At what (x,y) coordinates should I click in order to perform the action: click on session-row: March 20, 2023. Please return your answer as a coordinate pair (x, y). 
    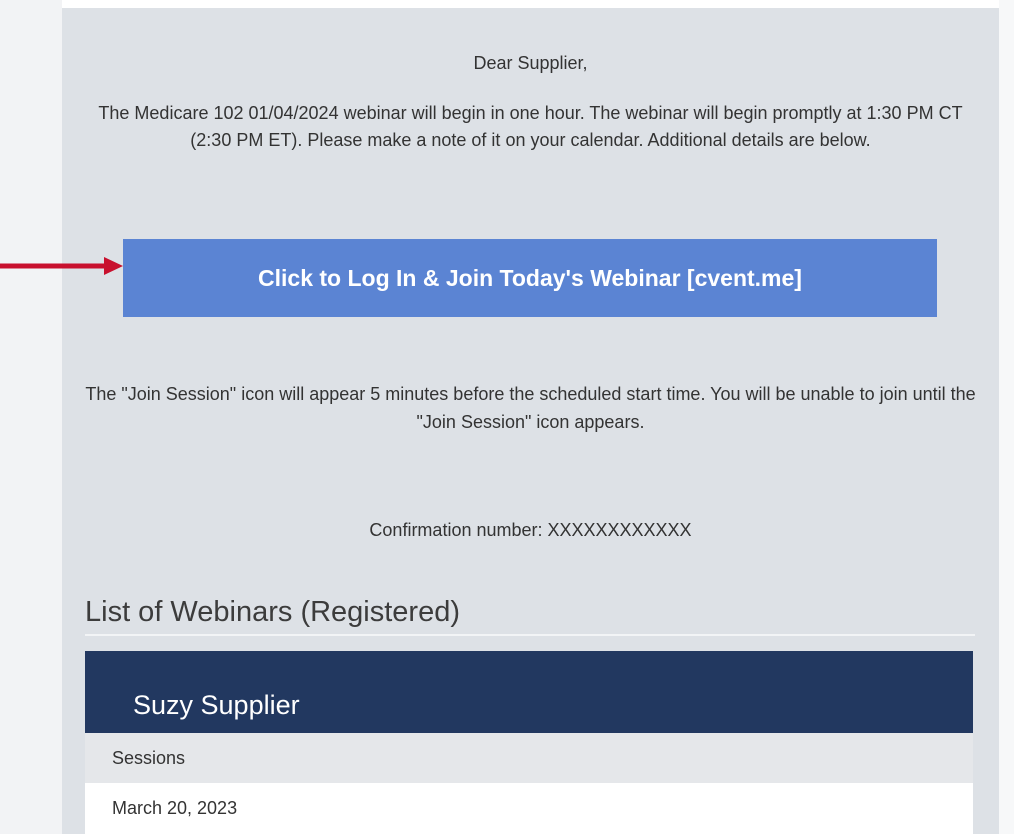
    Looking at the image, I should click on (529, 808).